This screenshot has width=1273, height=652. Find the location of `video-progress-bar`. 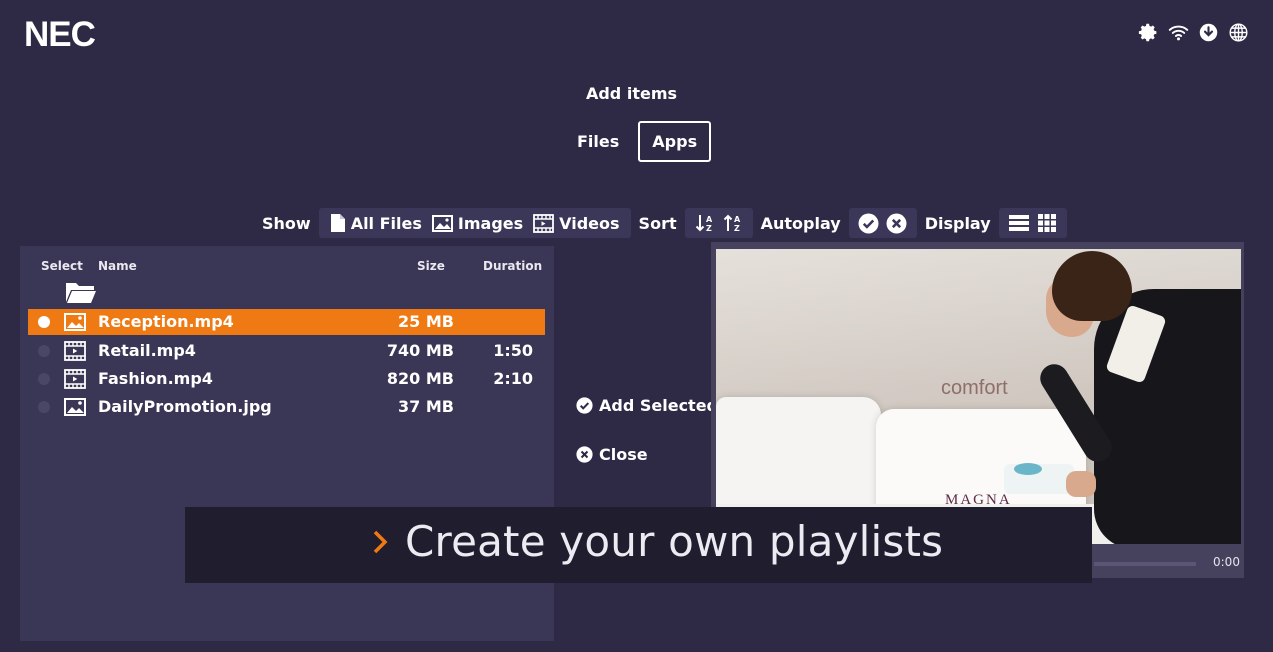

video-progress-bar is located at coordinates (1145, 564).